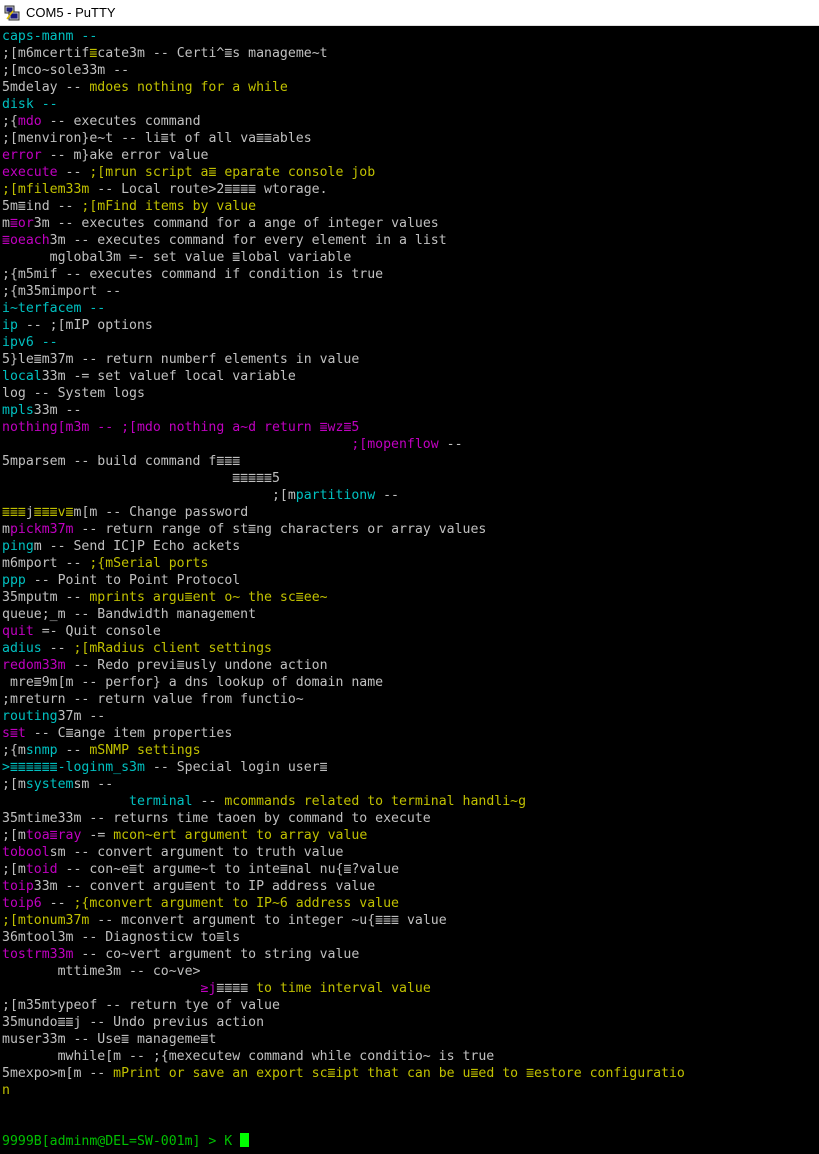 Image resolution: width=819 pixels, height=1154 pixels. What do you see at coordinates (410, 512) in the screenshot?
I see `terminal-line: ≣≣≣j≣≣≣v≣m[m -- Change password` at bounding box center [410, 512].